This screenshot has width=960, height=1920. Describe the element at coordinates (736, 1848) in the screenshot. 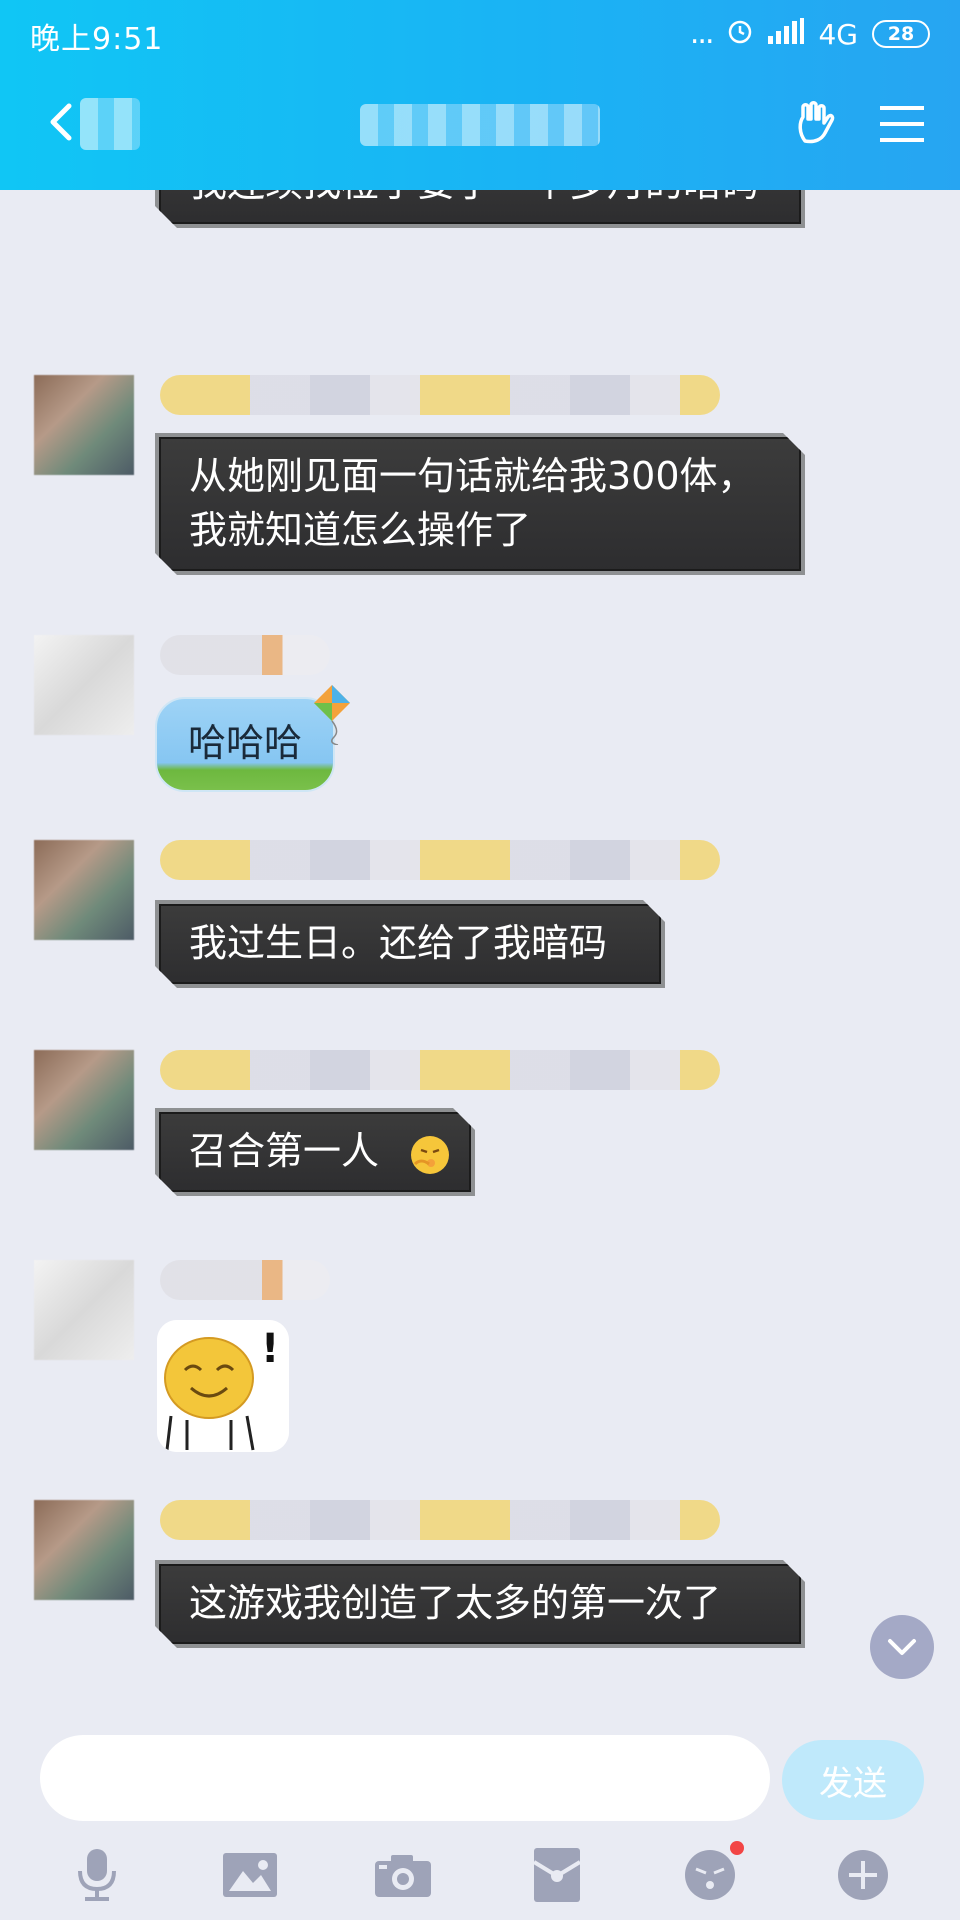

I see `notification-dot` at that location.